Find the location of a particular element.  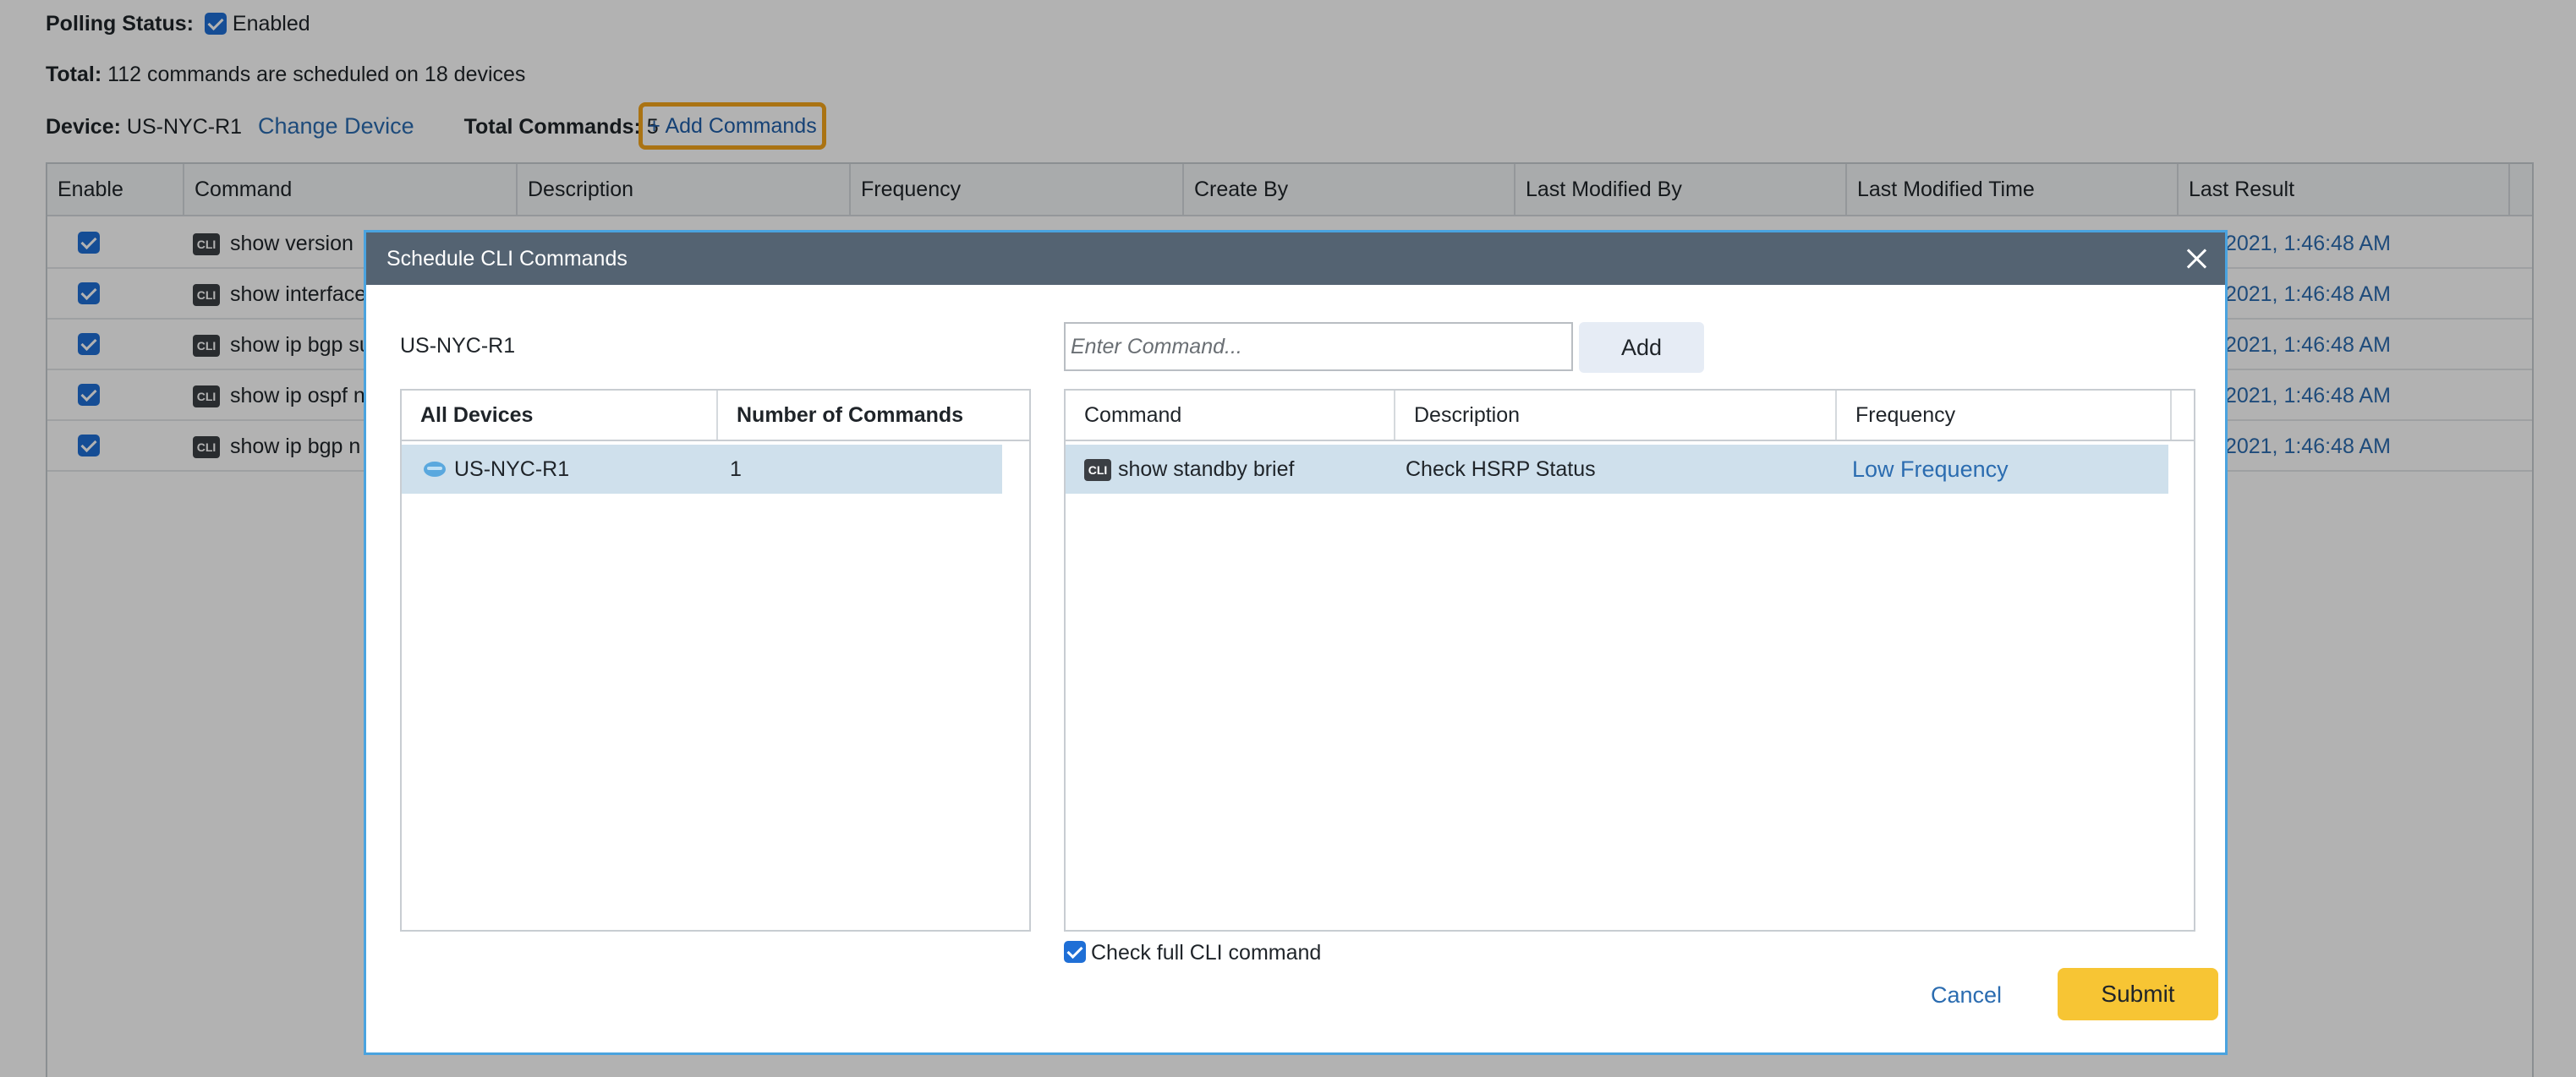

device-icon is located at coordinates (435, 470).